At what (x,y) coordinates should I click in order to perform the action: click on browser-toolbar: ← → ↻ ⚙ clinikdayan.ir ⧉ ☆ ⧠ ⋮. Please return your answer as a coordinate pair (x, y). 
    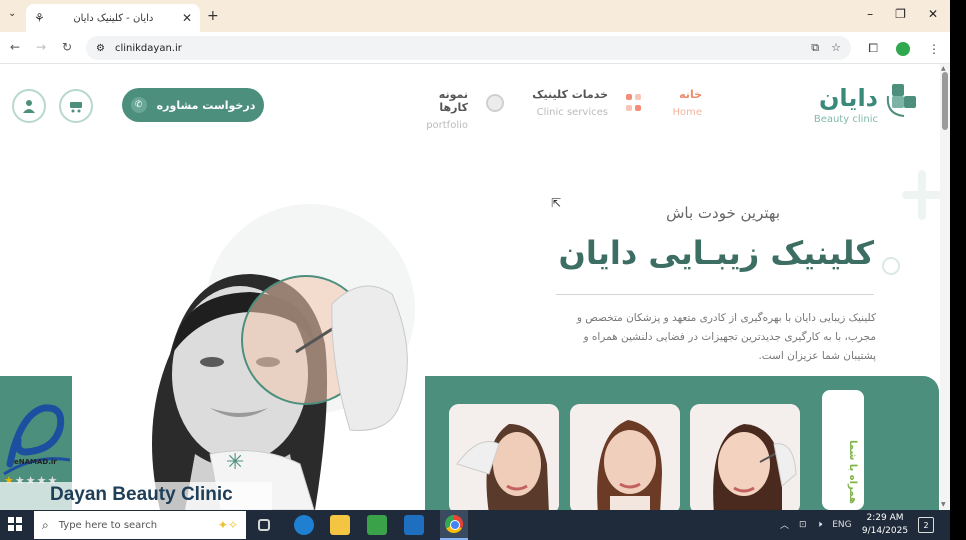
    Looking at the image, I should click on (475, 48).